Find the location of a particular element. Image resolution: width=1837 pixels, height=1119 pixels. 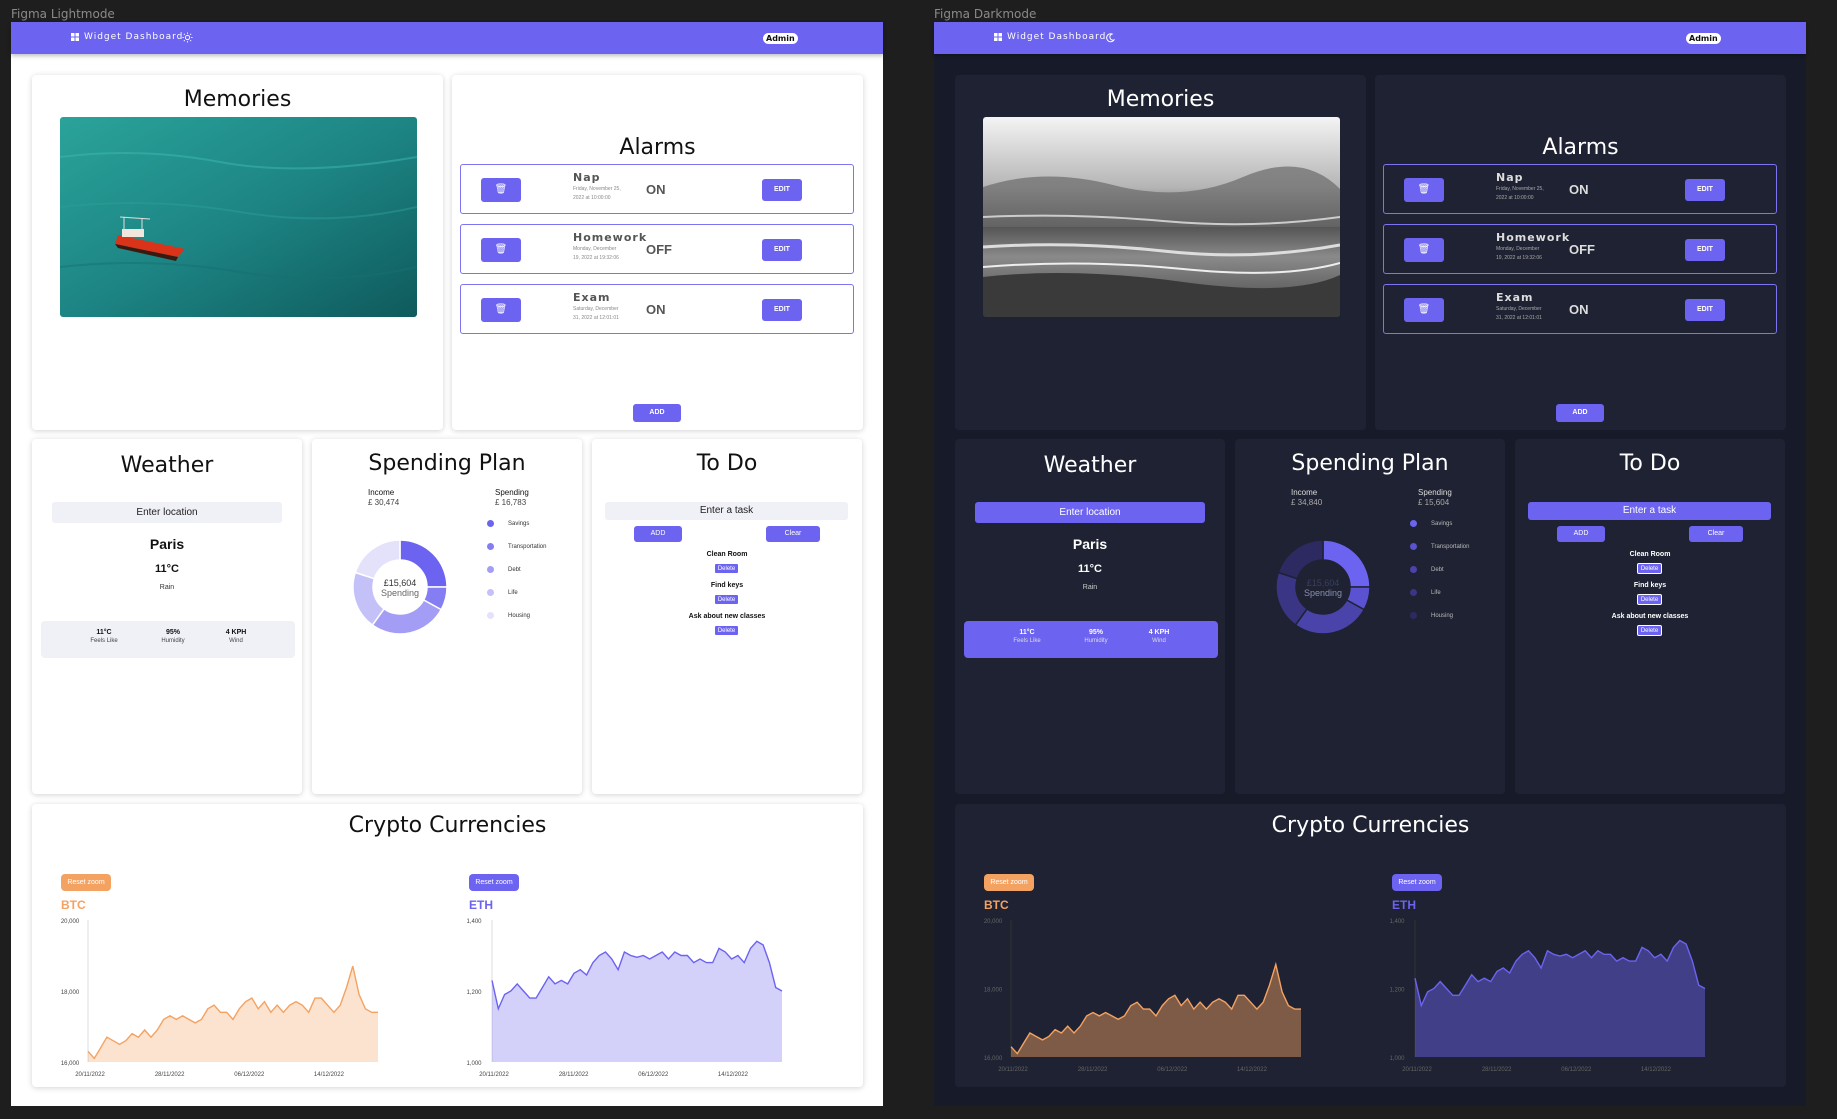

todo-item: Clean Room is located at coordinates (1650, 554).